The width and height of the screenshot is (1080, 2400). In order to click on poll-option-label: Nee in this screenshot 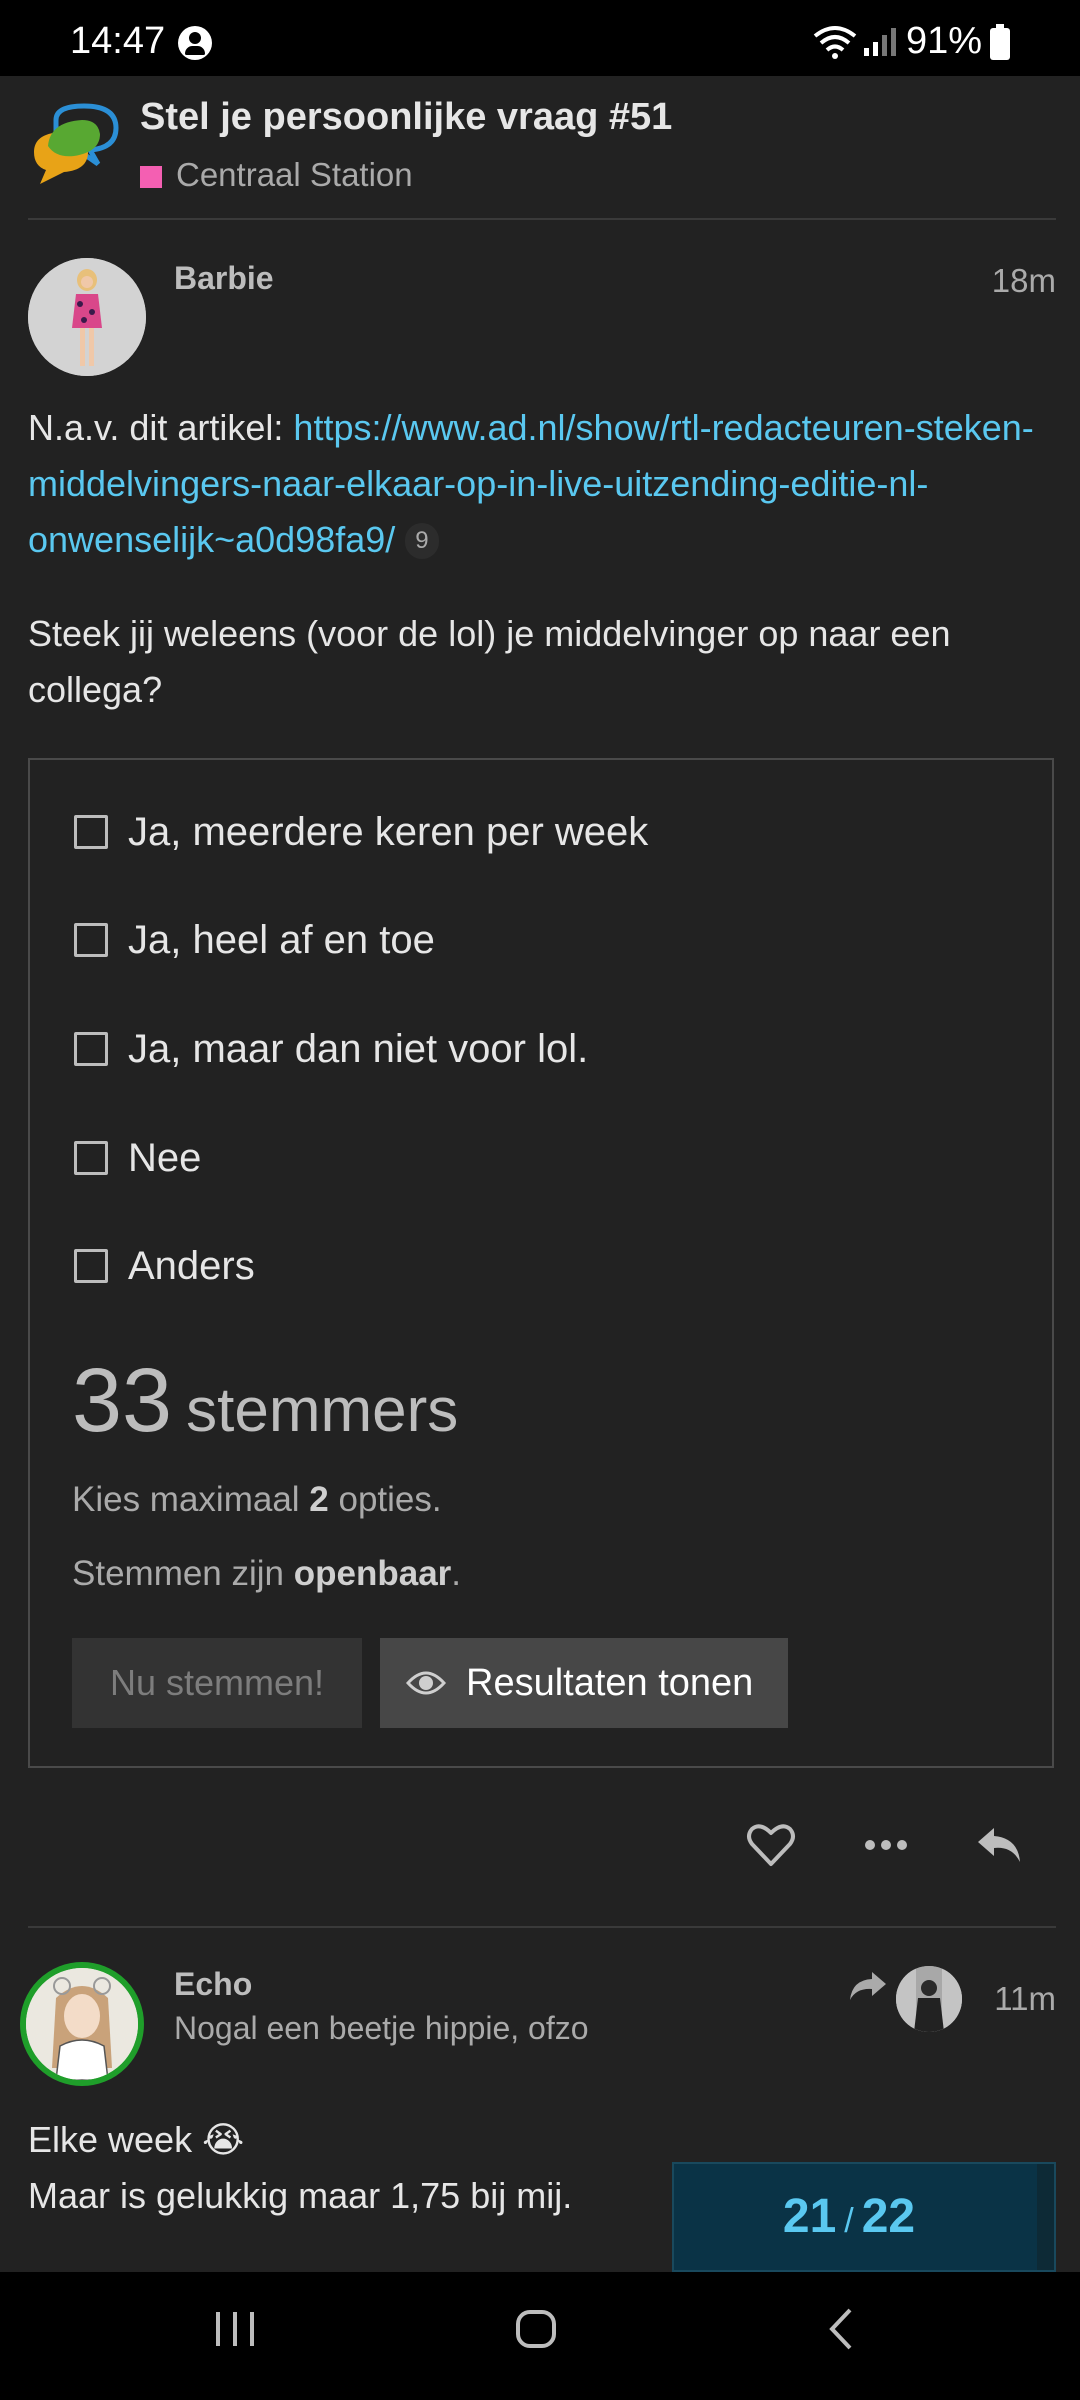, I will do `click(165, 1158)`.